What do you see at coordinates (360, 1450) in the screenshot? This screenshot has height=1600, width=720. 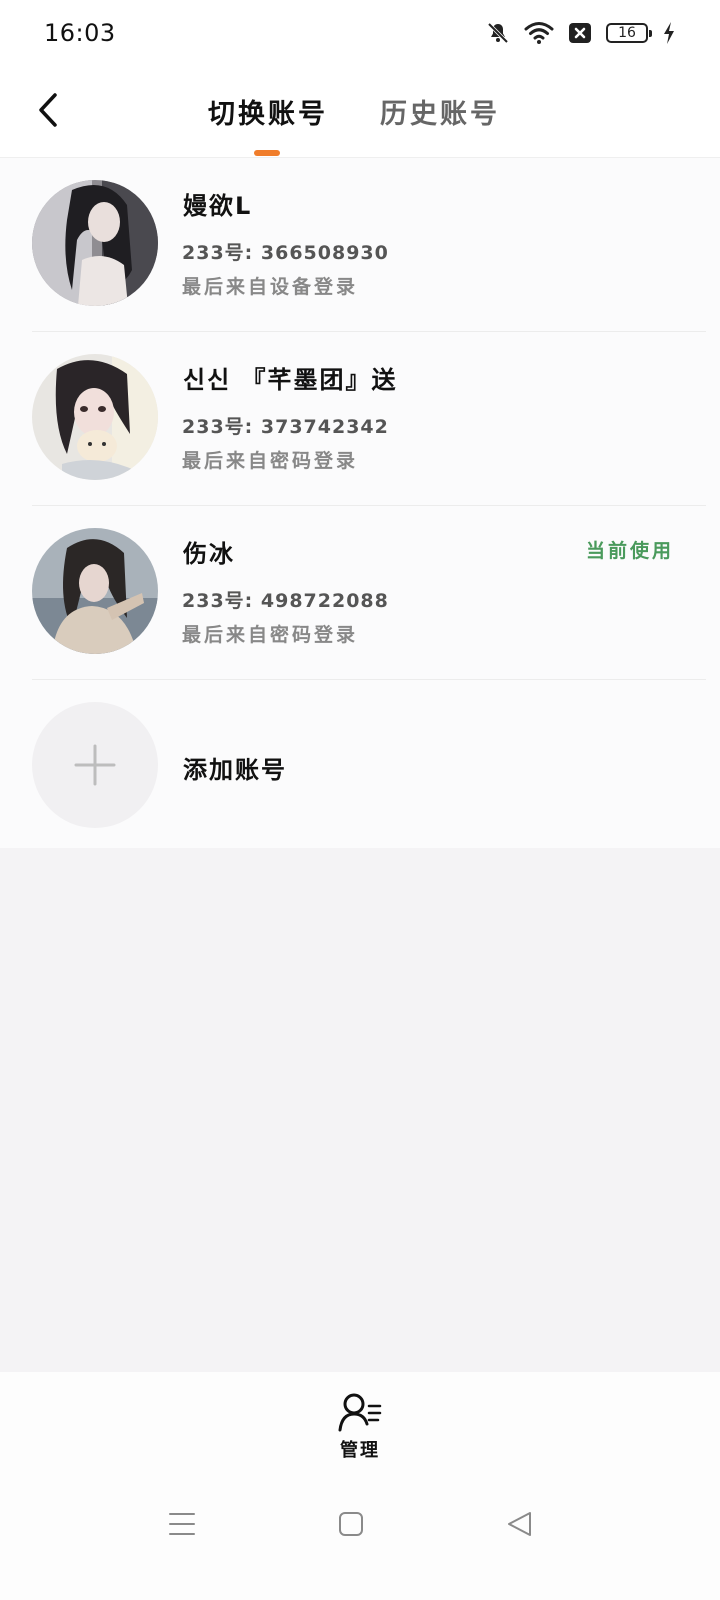 I see `manage-label: 管理` at bounding box center [360, 1450].